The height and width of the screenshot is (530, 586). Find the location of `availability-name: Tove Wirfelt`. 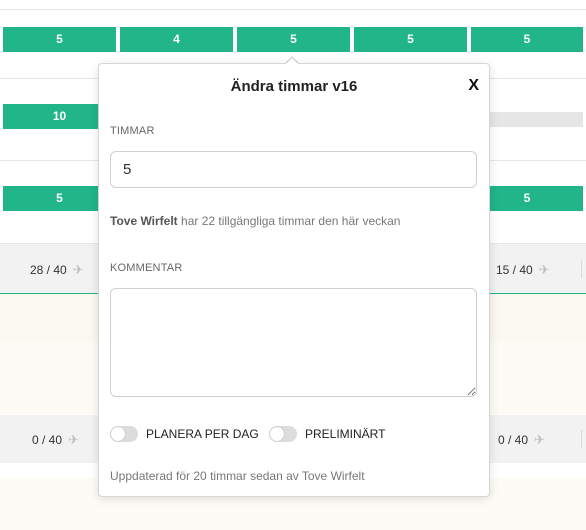

availability-name: Tove Wirfelt is located at coordinates (144, 221).